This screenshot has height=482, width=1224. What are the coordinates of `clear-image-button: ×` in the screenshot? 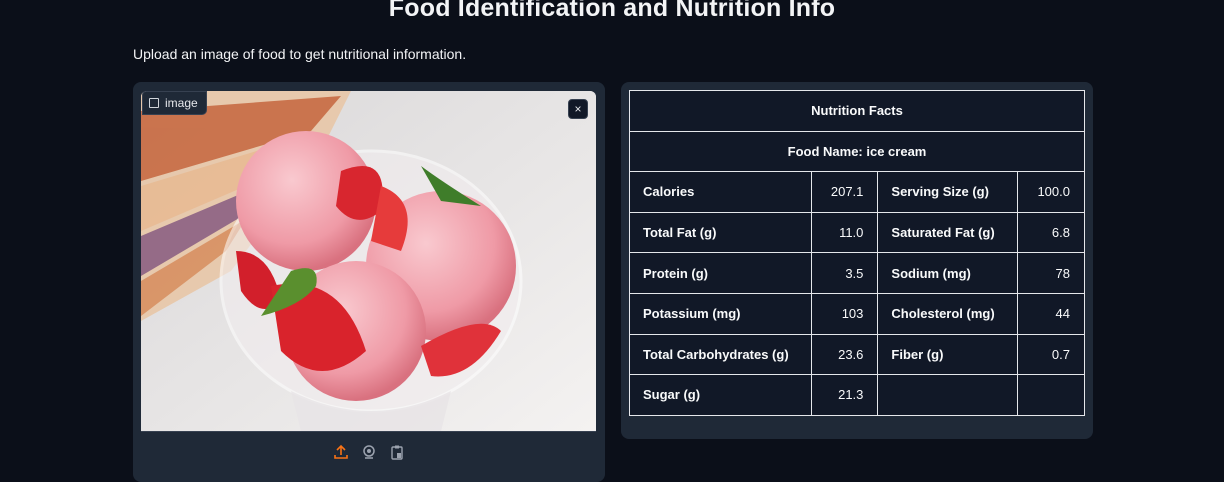 It's located at (578, 109).